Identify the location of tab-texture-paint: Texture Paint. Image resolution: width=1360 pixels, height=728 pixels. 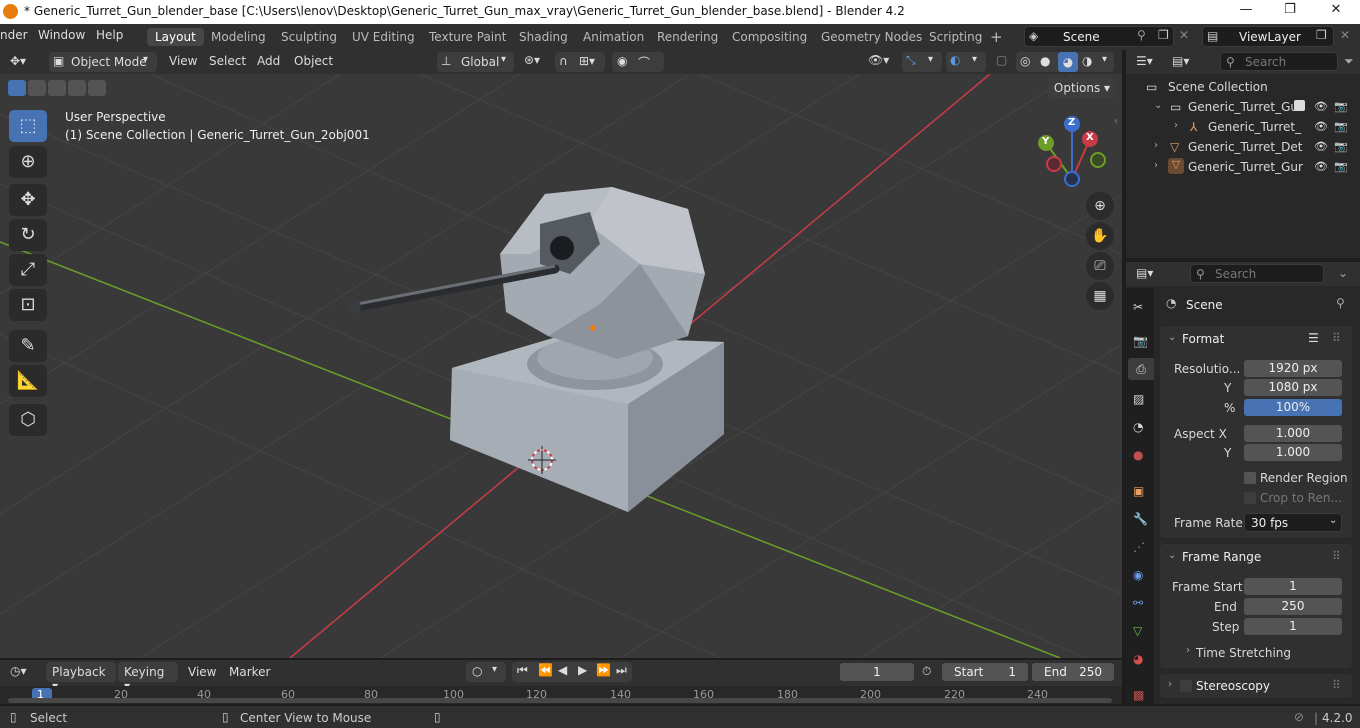
(467, 37).